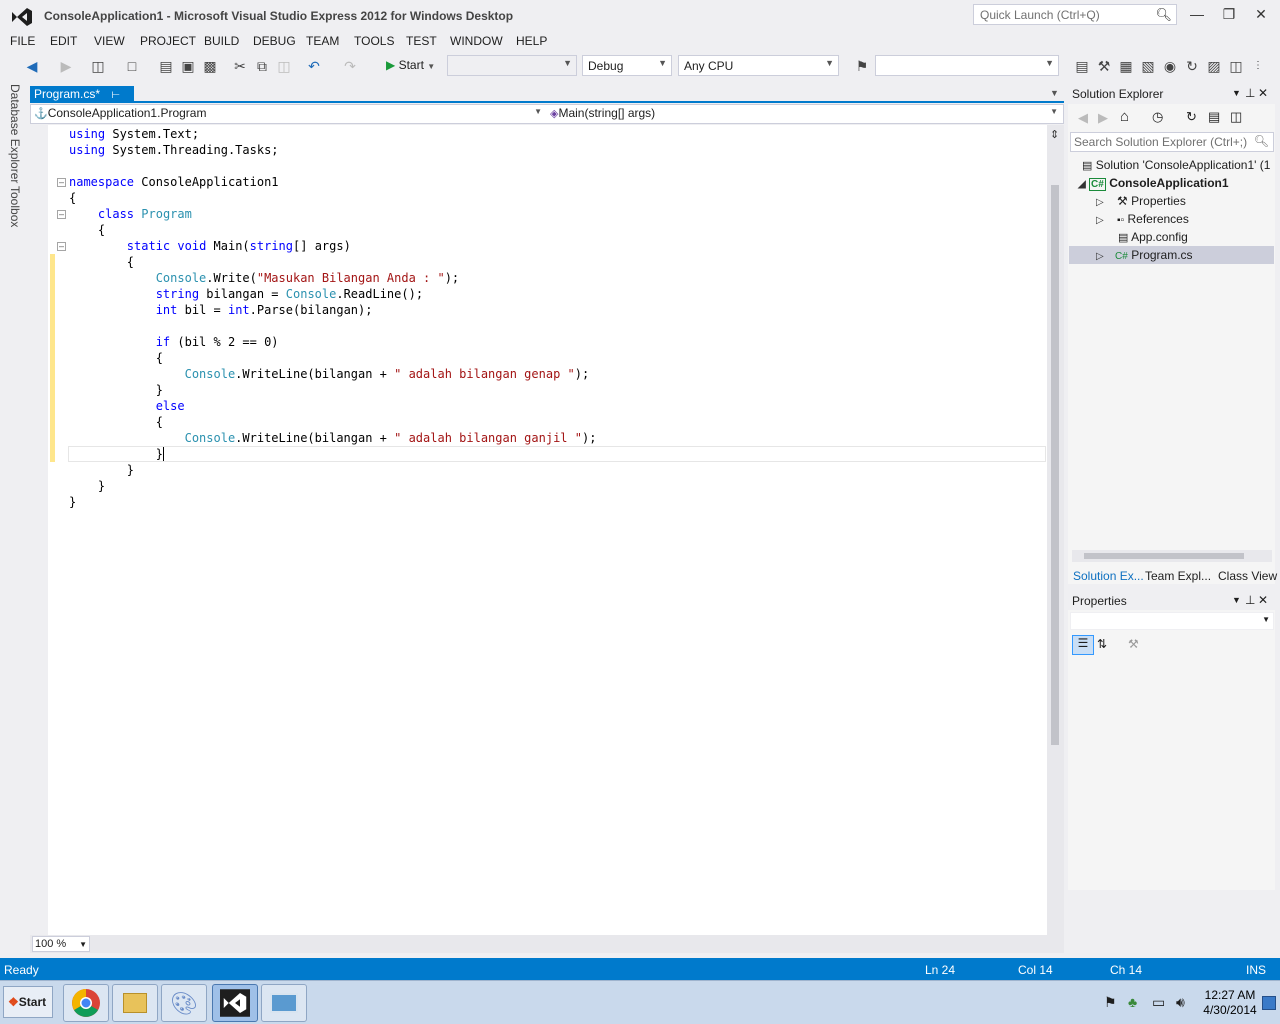  What do you see at coordinates (1141, 201) in the screenshot?
I see `tree-item-properties: ▷ ⚒ Properties` at bounding box center [1141, 201].